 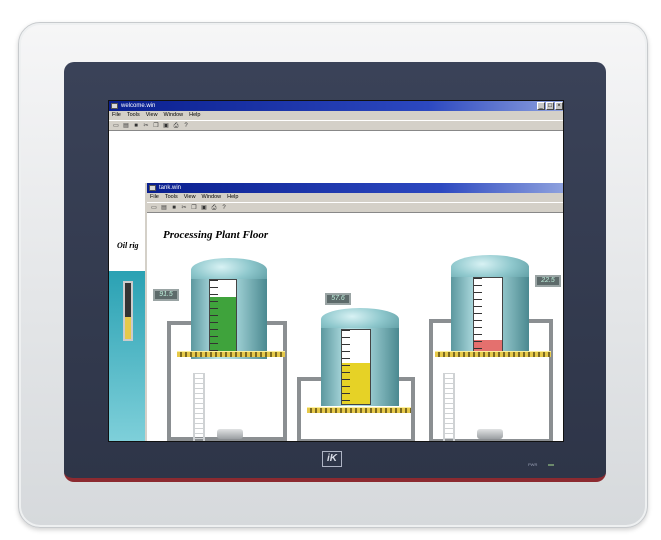 I want to click on window-tank-toolbar: ▭ ▤ ■ ✂ ❐ ▣ ⎙ ?, so click(x=355, y=207).